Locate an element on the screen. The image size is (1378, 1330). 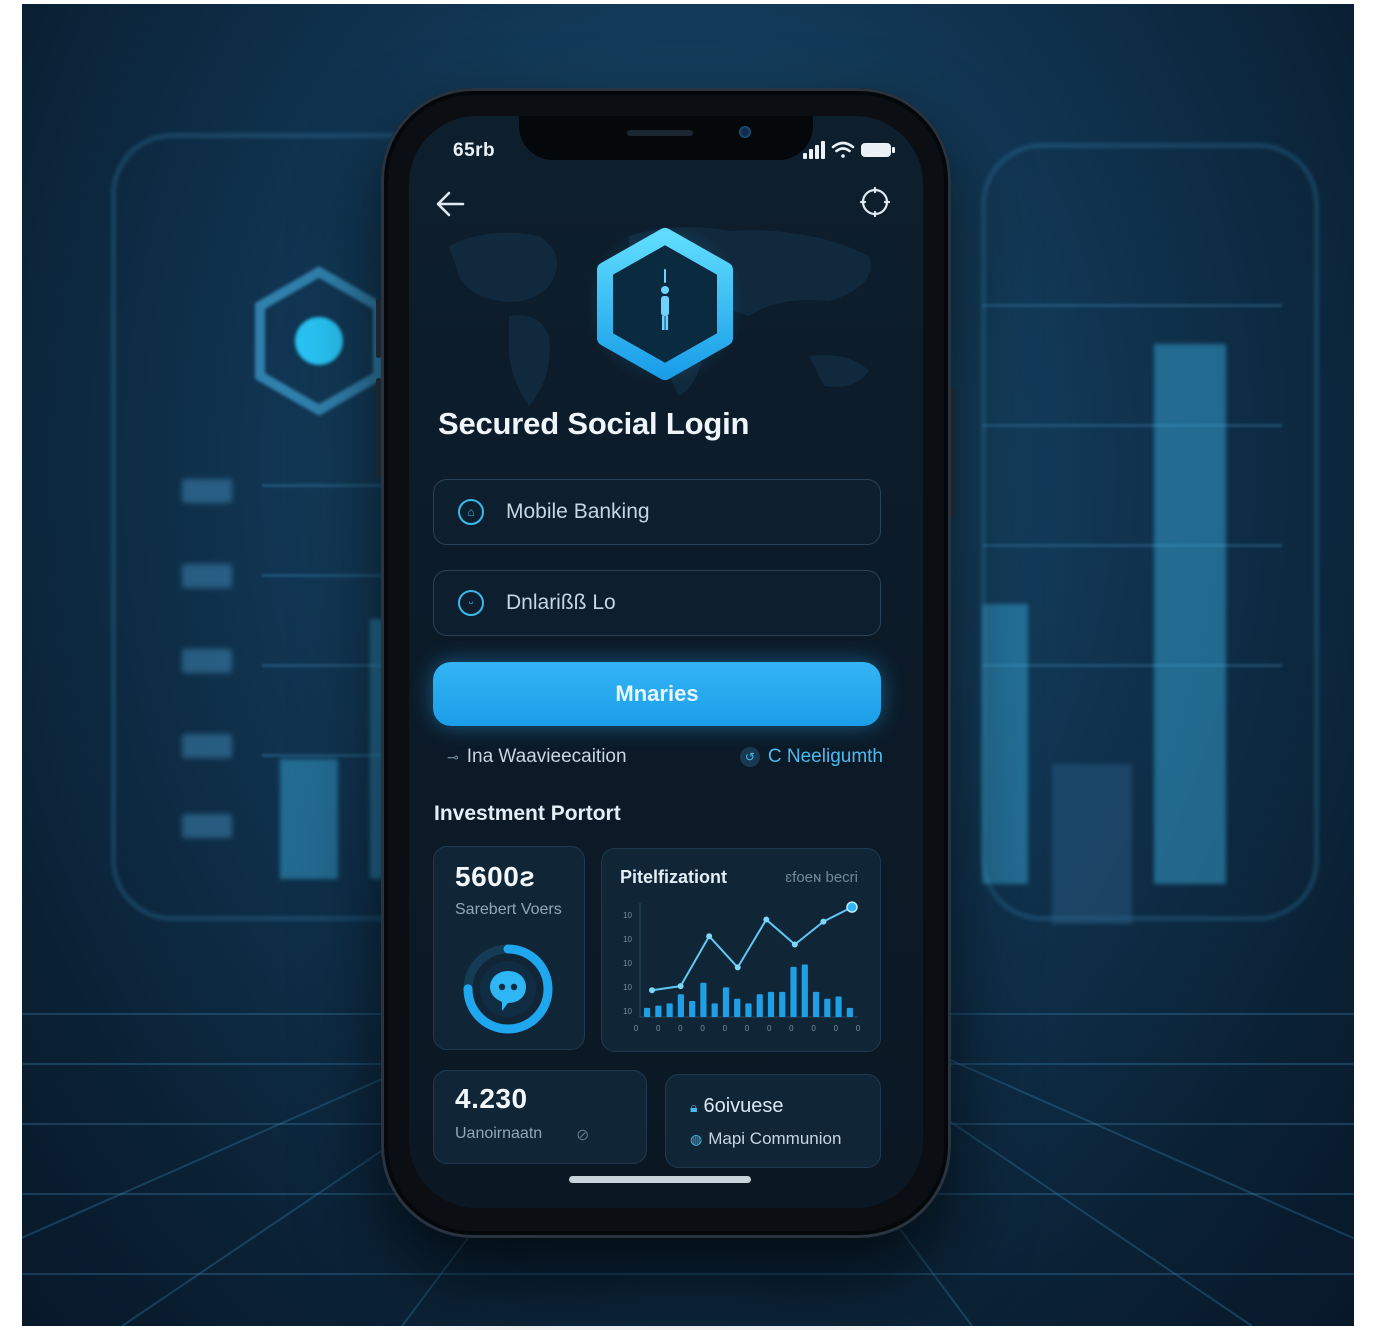
stat-card-value: 4.230 Uanoirnaatn ⊘ is located at coordinates (540, 1117).